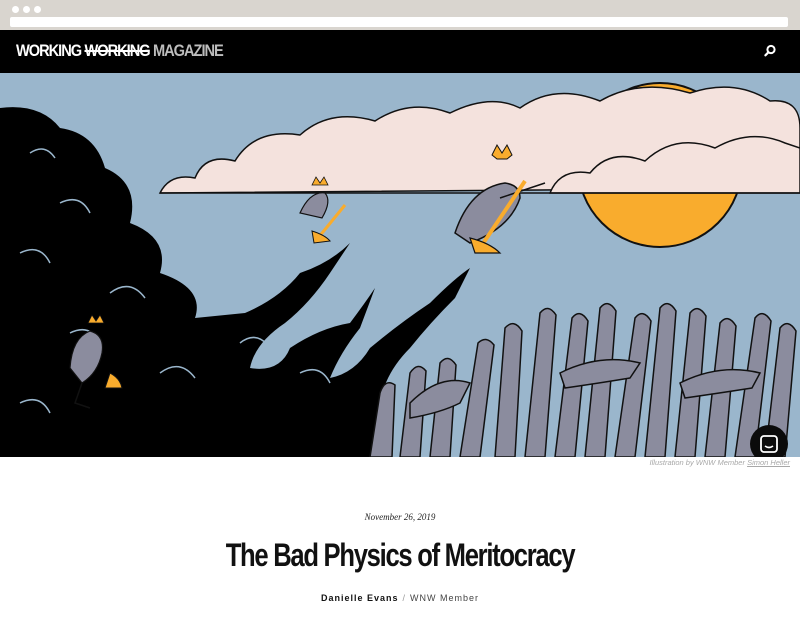 The width and height of the screenshot is (800, 625). I want to click on site-header: WORKING WORKING MAGAZINE, so click(400, 51).